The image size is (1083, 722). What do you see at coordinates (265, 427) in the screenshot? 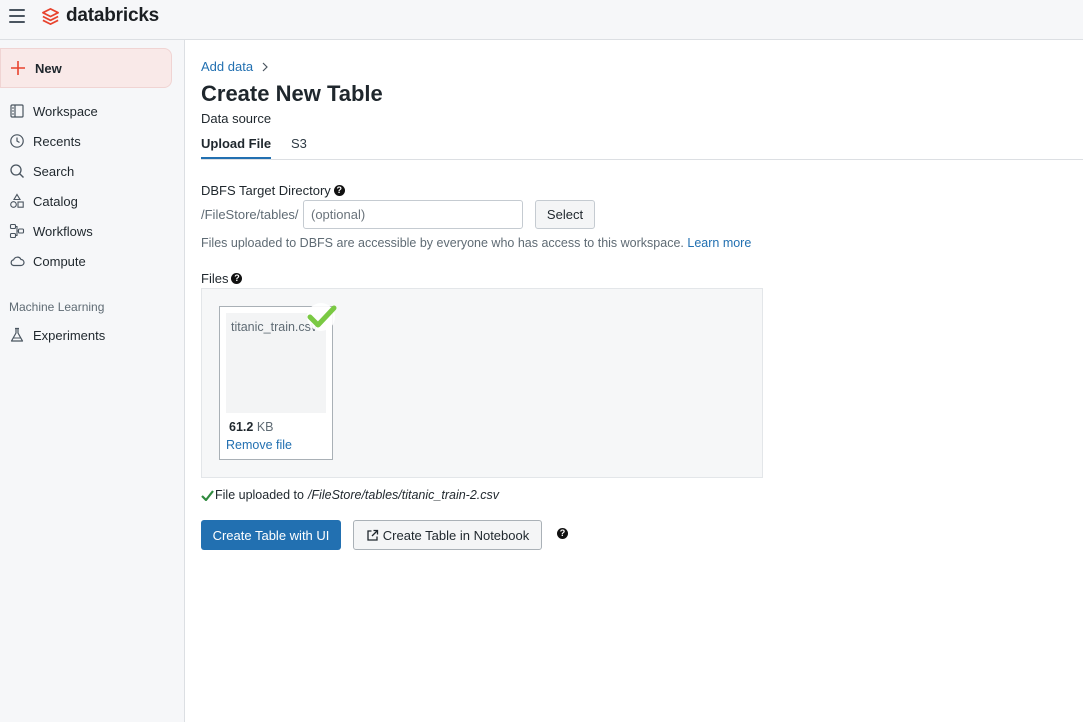
I see `file-size-unit: KB` at bounding box center [265, 427].